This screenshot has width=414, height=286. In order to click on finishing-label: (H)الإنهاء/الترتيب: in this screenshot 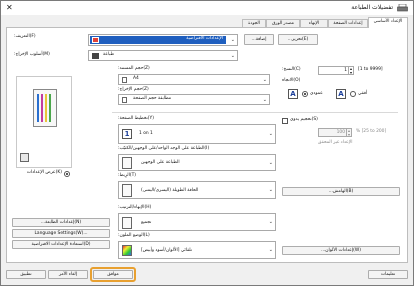, I will do `click(135, 207)`.